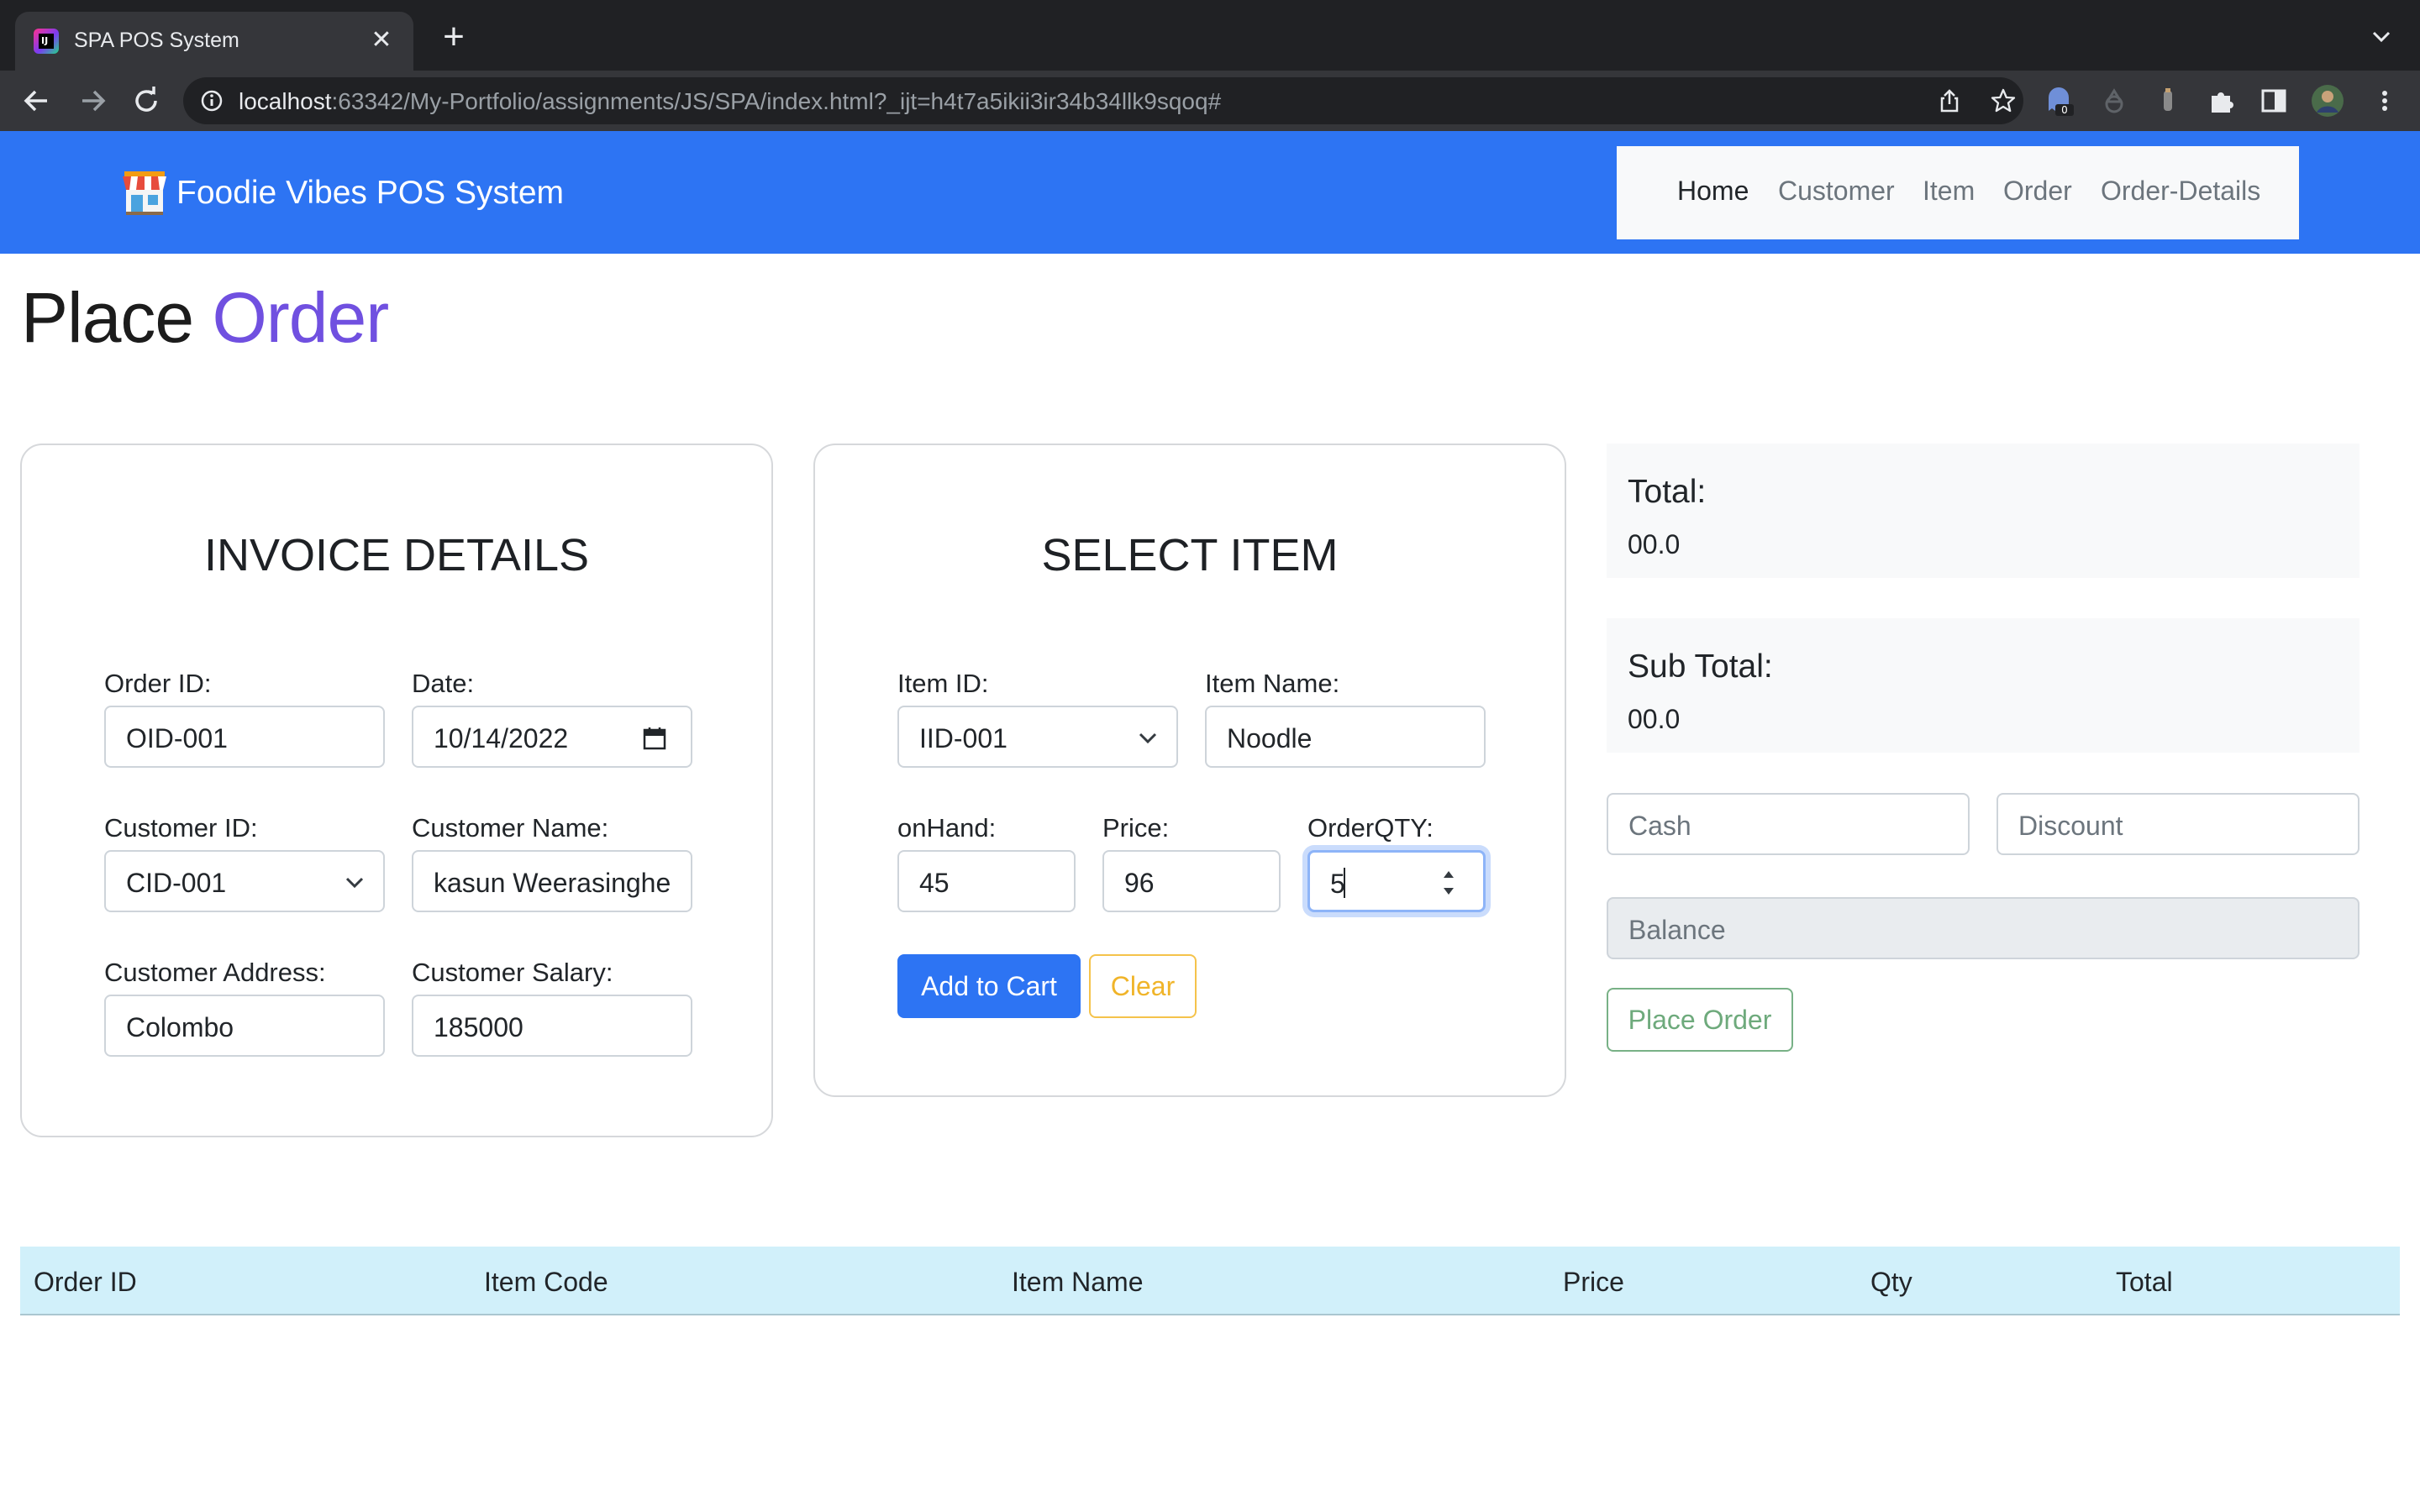 The height and width of the screenshot is (1512, 2420). Describe the element at coordinates (963, 738) in the screenshot. I see `item-id-value: IID-001` at that location.